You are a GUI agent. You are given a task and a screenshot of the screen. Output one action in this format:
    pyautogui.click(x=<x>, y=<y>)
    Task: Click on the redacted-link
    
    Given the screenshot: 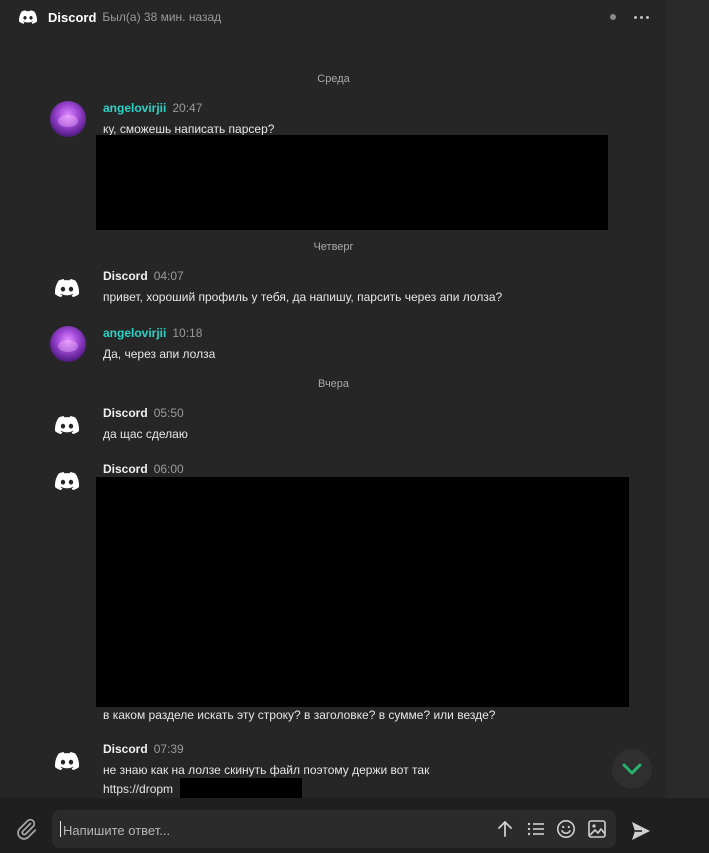 What is the action you would take?
    pyautogui.click(x=241, y=788)
    